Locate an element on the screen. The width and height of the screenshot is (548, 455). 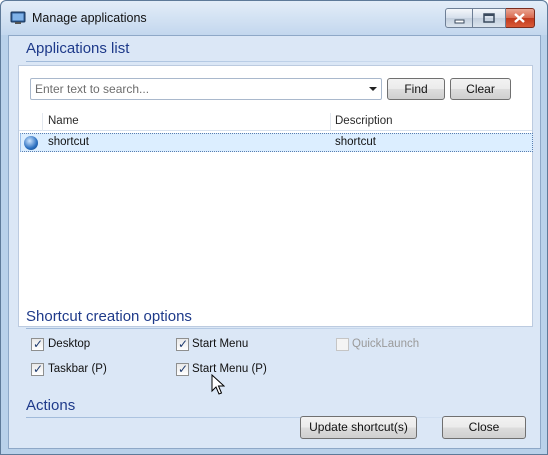
window-title: Manage applications is located at coordinates (89, 18).